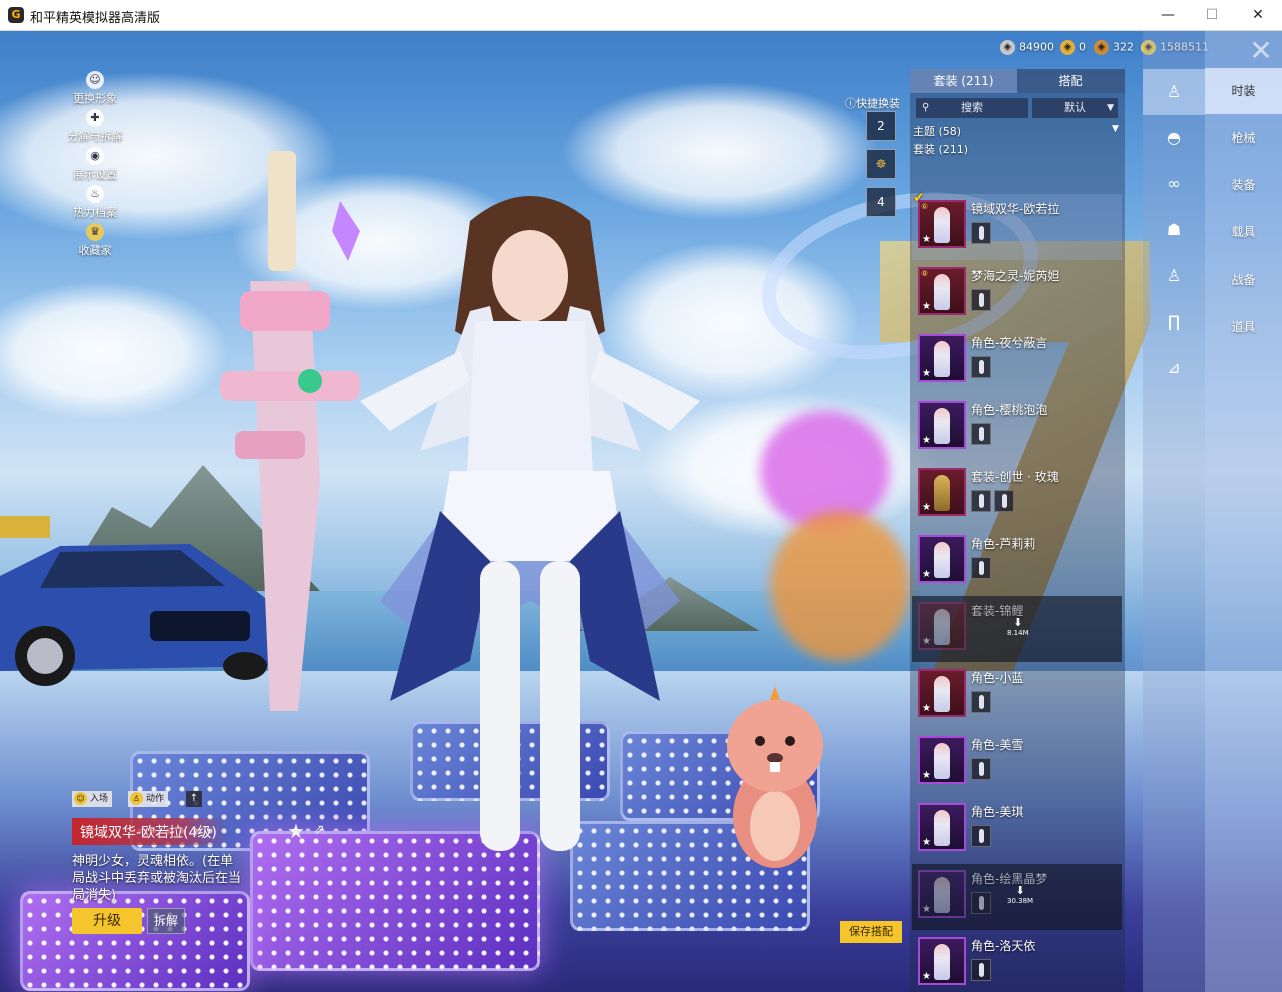  What do you see at coordinates (148, 799) in the screenshot?
I see `action-button: ♙ 动作` at bounding box center [148, 799].